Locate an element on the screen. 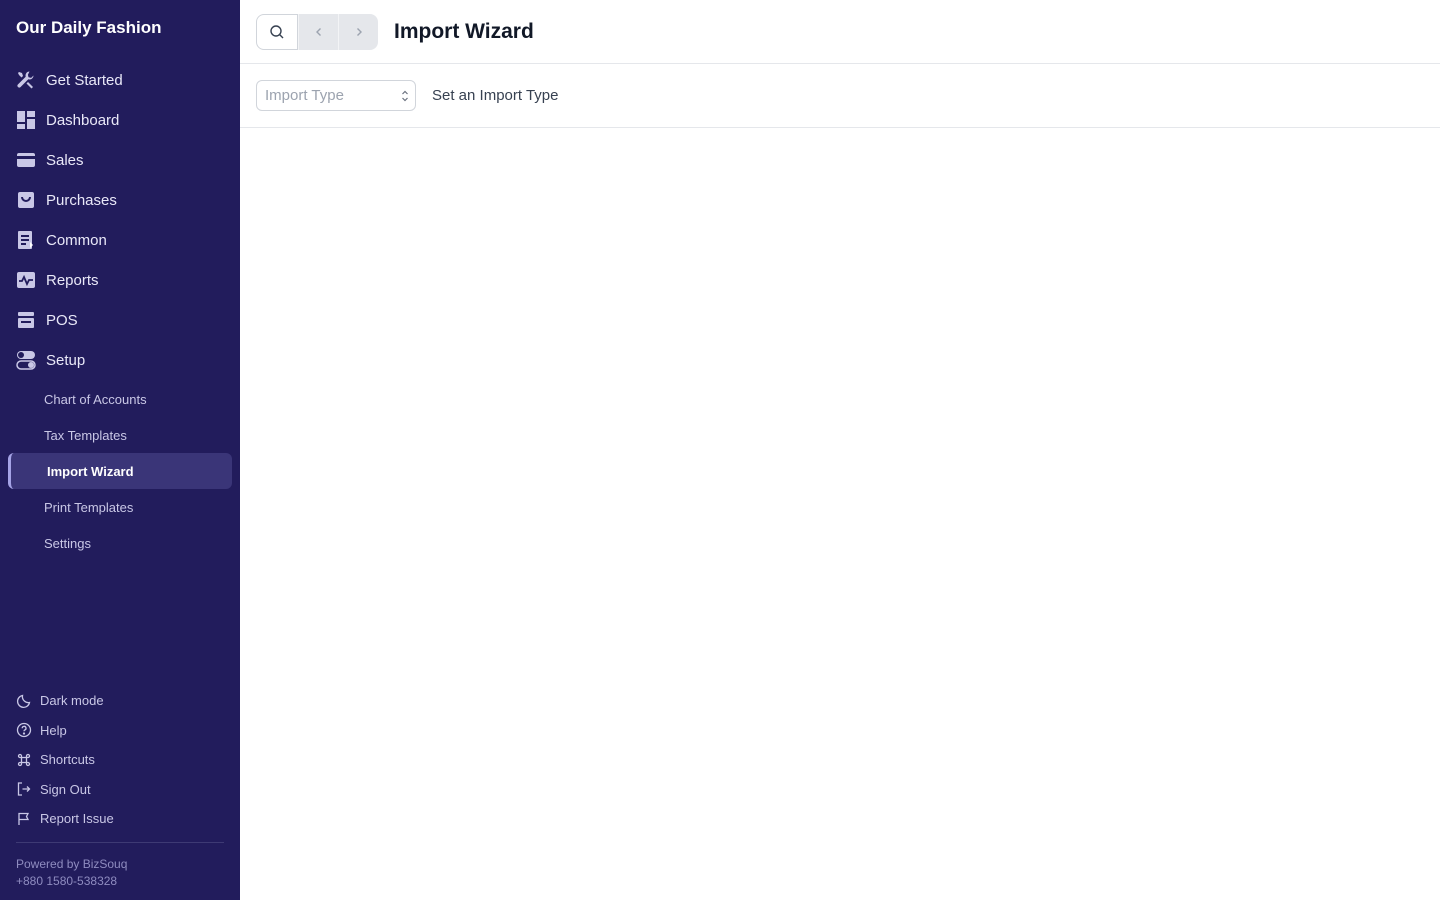  chevron-left-icon is located at coordinates (318, 31).